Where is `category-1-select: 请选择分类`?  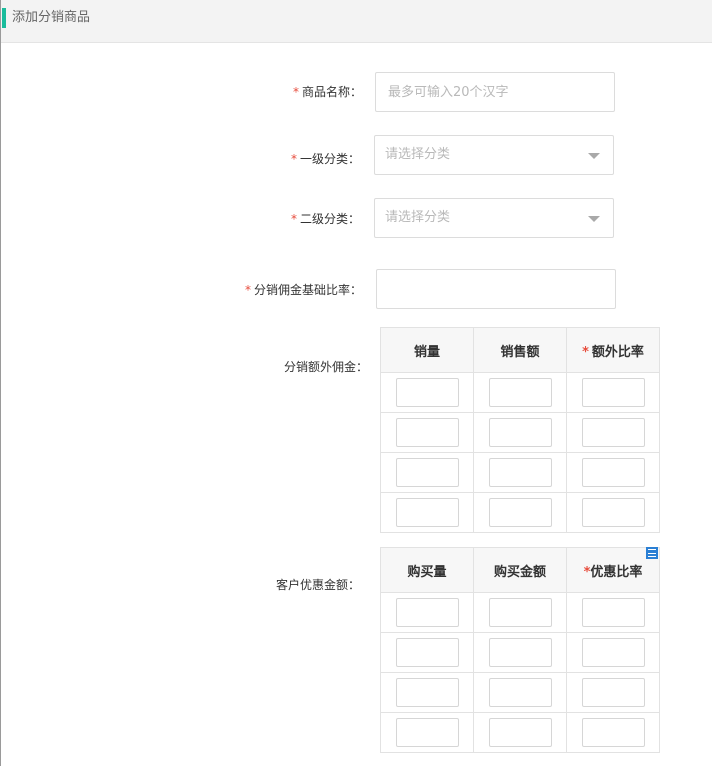
category-1-select: 请选择分类 is located at coordinates (494, 155).